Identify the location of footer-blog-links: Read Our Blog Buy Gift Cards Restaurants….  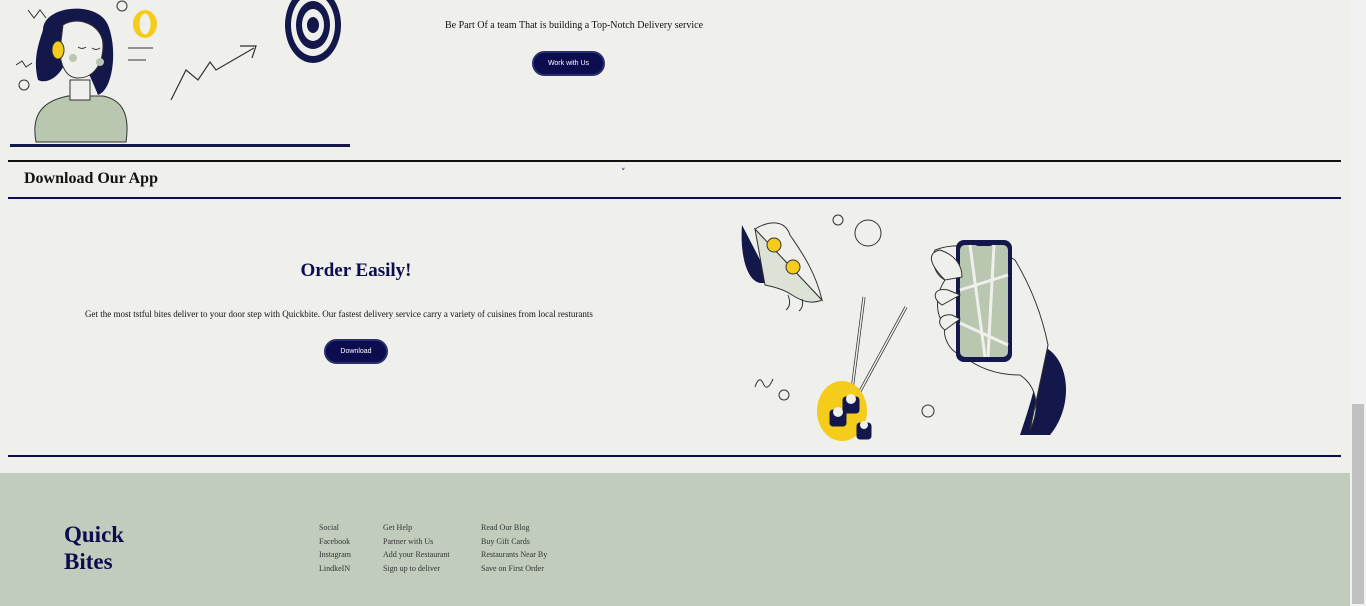
(514, 548).